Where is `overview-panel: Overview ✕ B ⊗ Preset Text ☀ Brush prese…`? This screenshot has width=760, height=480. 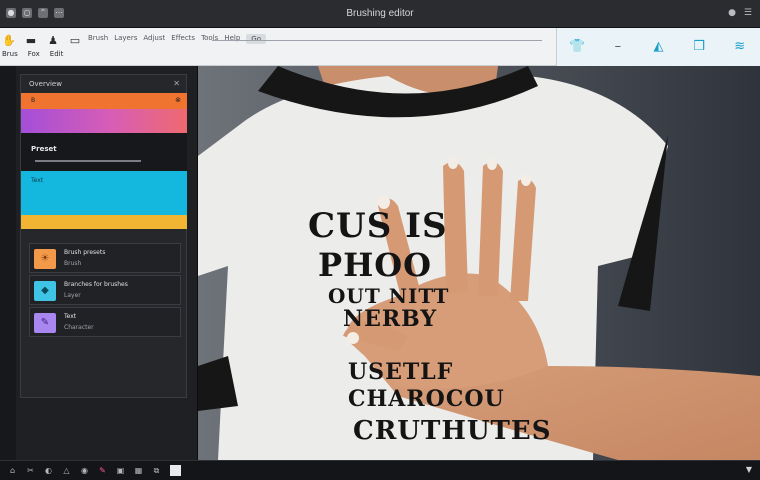
overview-panel: Overview ✕ B ⊗ Preset Text ☀ Brush prese… is located at coordinates (103, 236).